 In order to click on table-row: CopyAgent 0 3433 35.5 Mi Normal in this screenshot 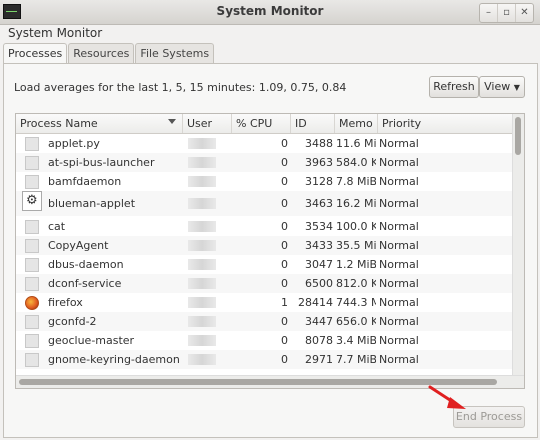, I will do `click(264, 245)`.